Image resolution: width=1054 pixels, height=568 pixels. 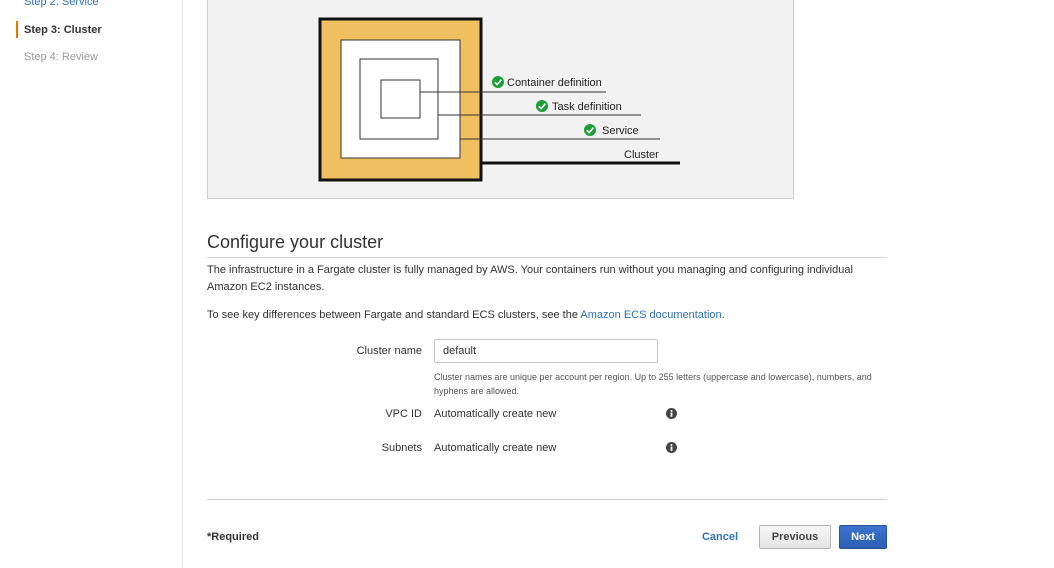 What do you see at coordinates (495, 414) in the screenshot?
I see `vpc-id-value: Automatically create new` at bounding box center [495, 414].